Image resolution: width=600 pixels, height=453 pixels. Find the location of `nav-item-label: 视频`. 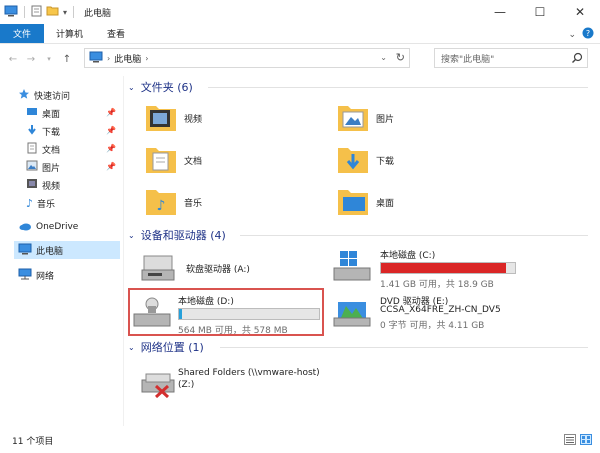

nav-item-label: 视频 is located at coordinates (51, 186).